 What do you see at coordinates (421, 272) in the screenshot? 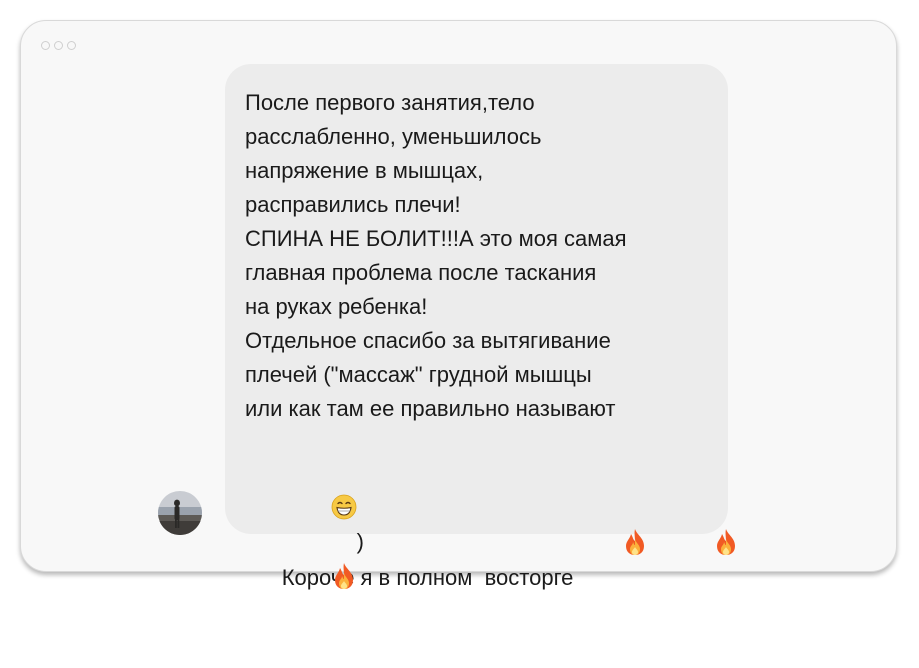
I see `message-line: главная проблема после таскания` at bounding box center [421, 272].